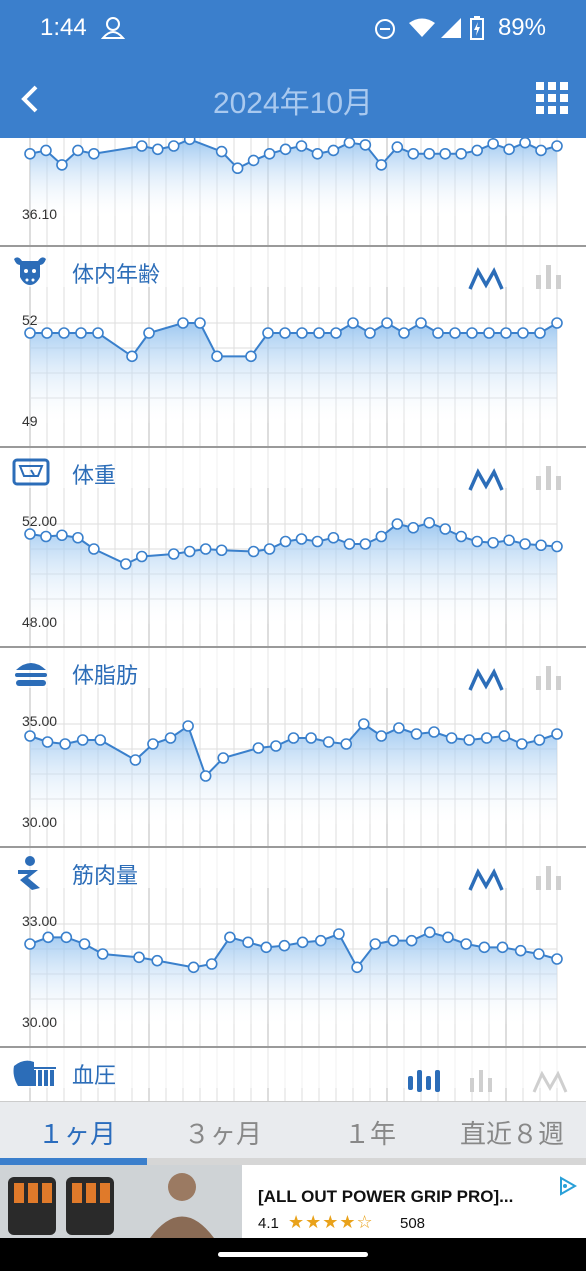 The width and height of the screenshot is (586, 1271). Describe the element at coordinates (552, 98) in the screenshot. I see `grid-menu-icon` at that location.